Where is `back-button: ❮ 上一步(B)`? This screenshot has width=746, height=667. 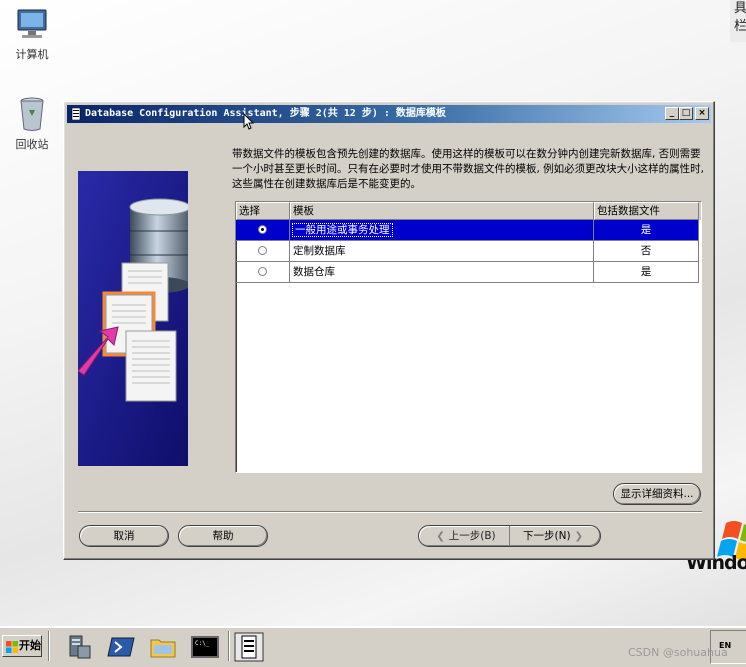 back-button: ❮ 上一步(B) is located at coordinates (464, 536).